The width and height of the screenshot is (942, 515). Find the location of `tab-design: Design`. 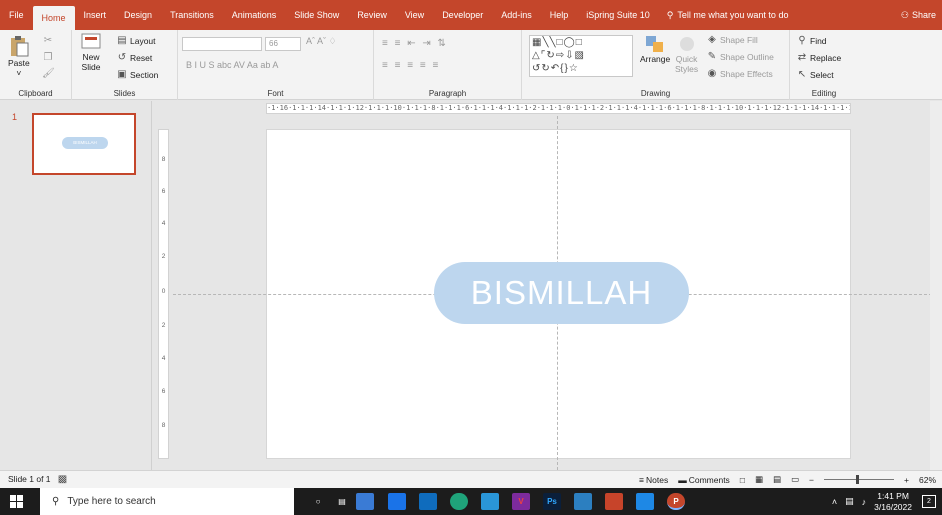

tab-design: Design is located at coordinates (138, 15).